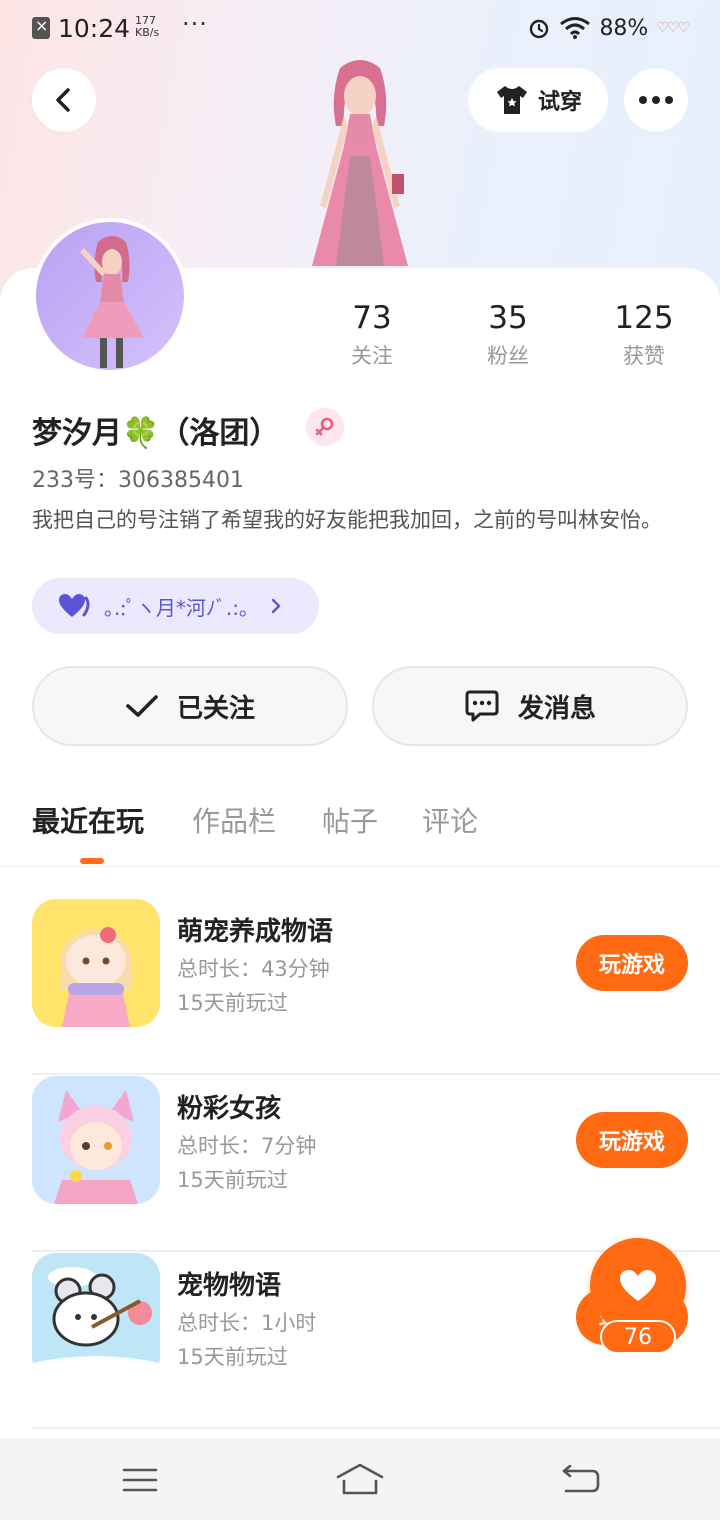 The width and height of the screenshot is (720, 1520). What do you see at coordinates (673, 28) in the screenshot?
I see `status-sticker-icon: ♡♡♡` at bounding box center [673, 28].